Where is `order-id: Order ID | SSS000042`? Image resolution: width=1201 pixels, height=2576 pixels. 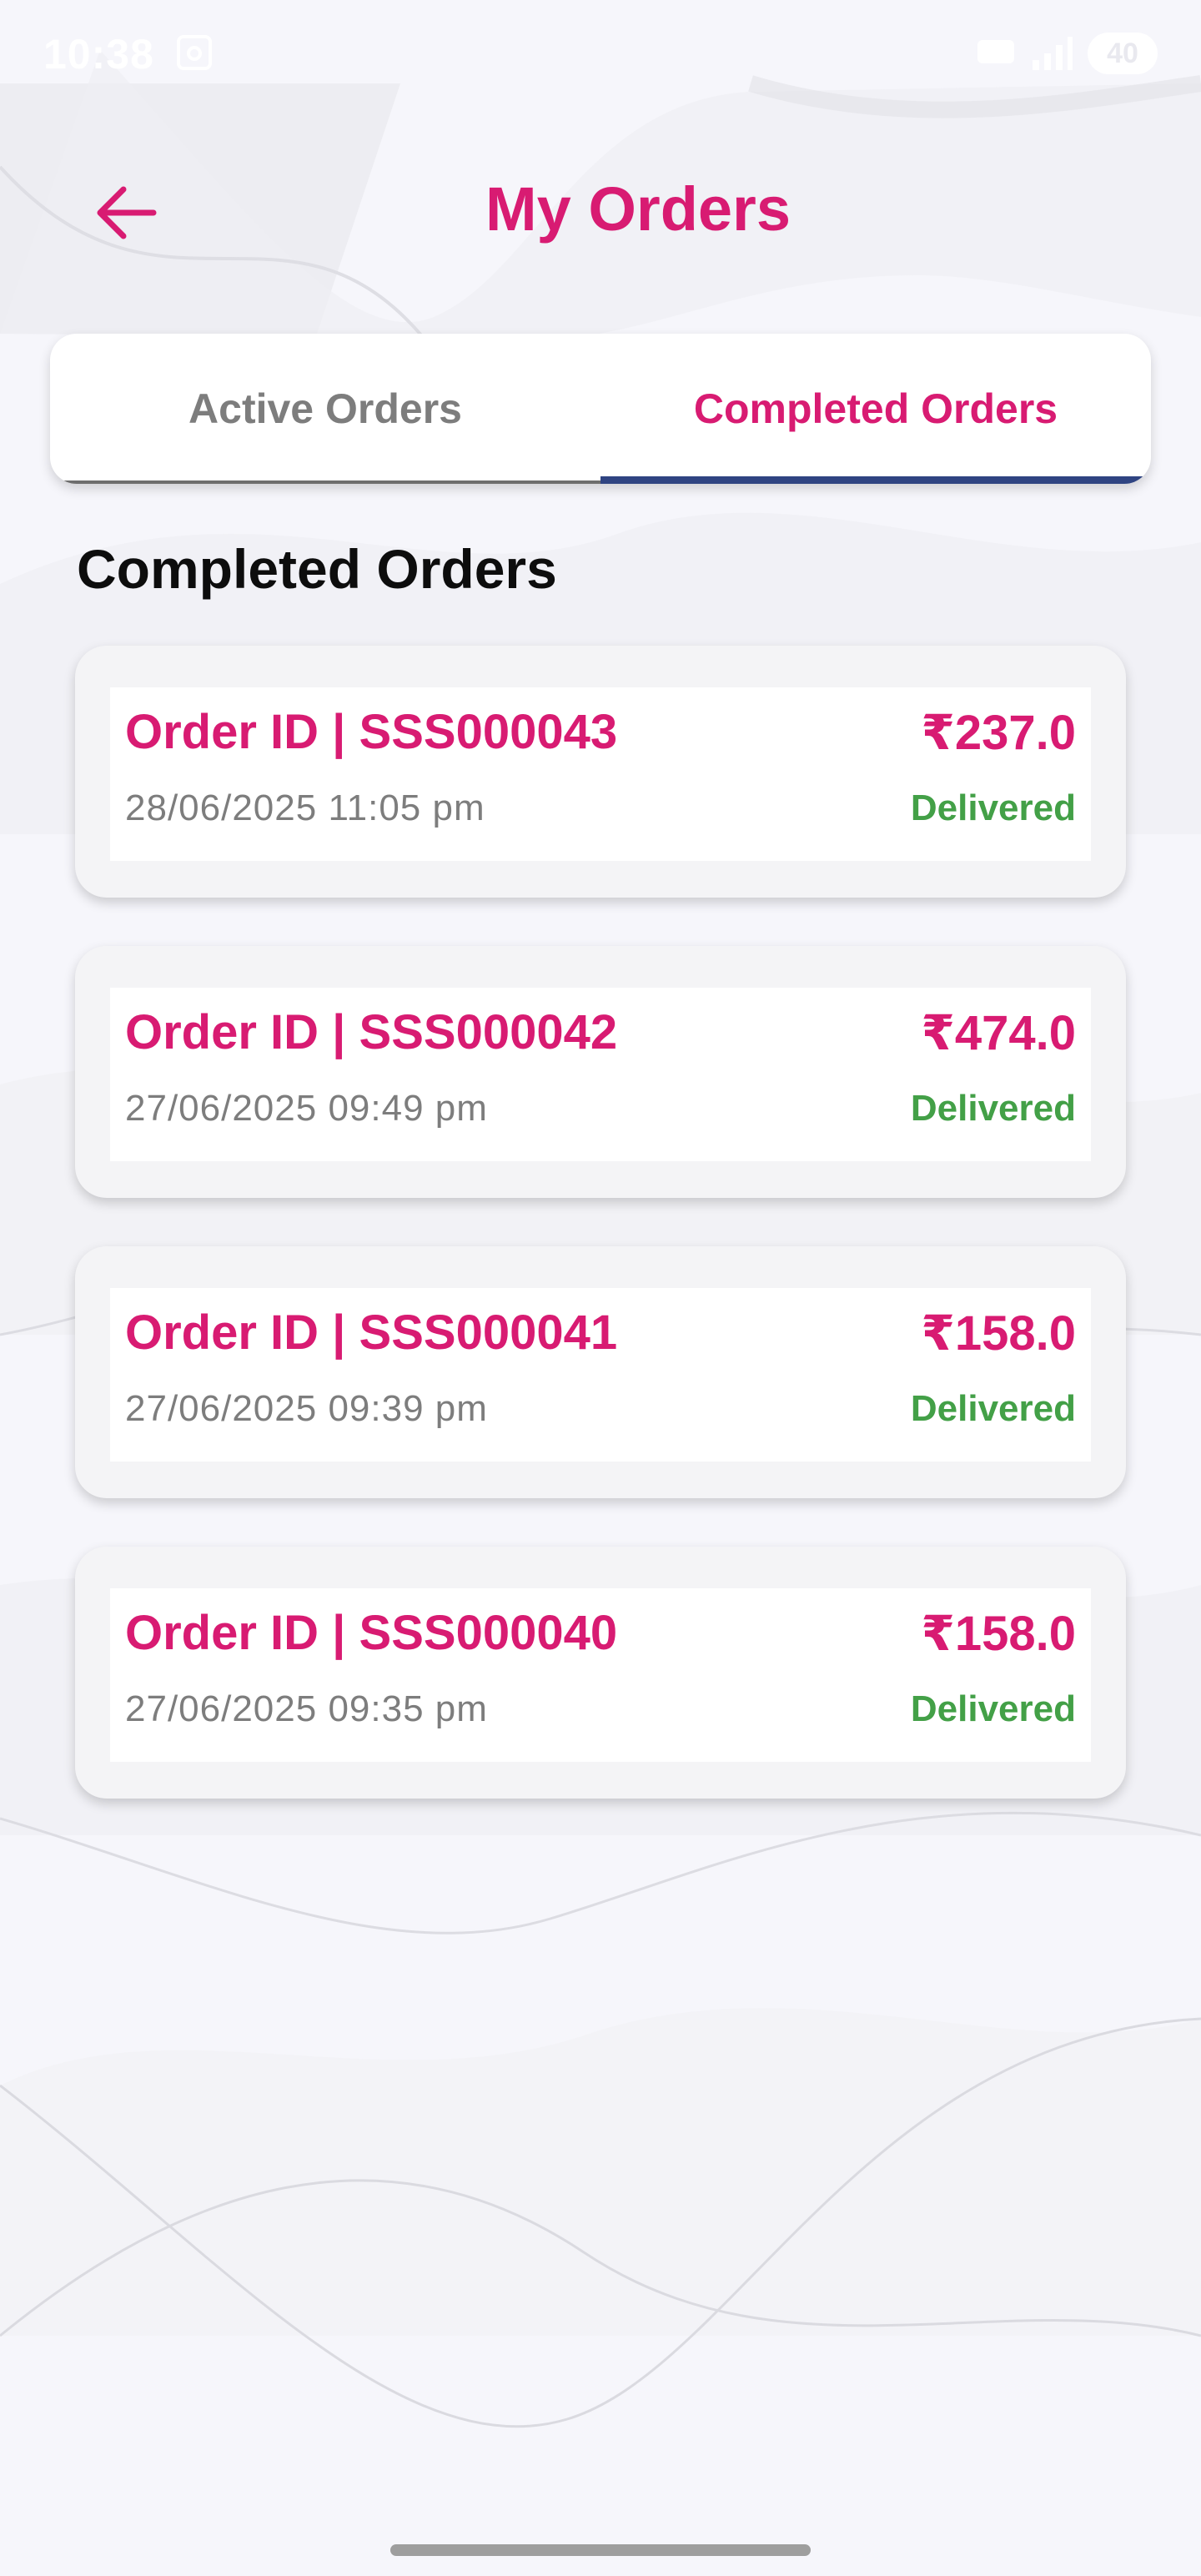
order-id: Order ID | SSS000042 is located at coordinates (372, 1032).